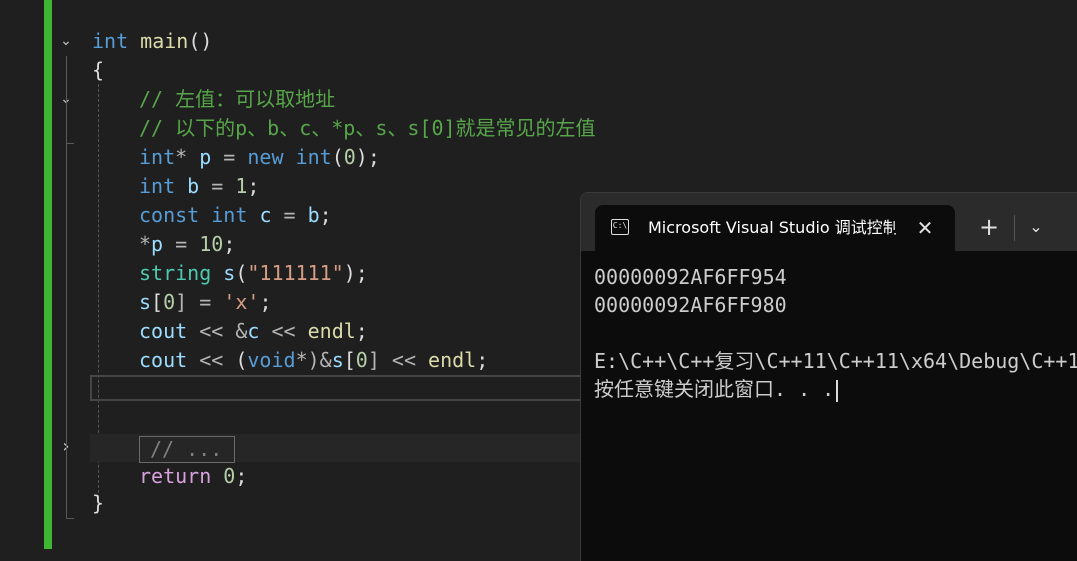 The height and width of the screenshot is (561, 1077). Describe the element at coordinates (714, 389) in the screenshot. I see `prompt-text: 按任意键关闭此窗口. . .` at that location.